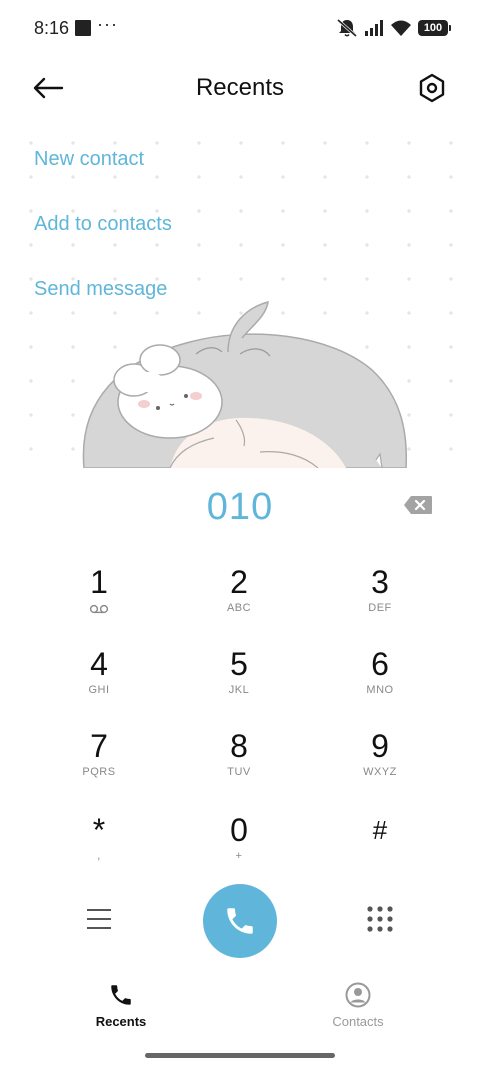 The image size is (480, 1066). I want to click on bottom-navigation: Recents Contacts, so click(240, 1007).